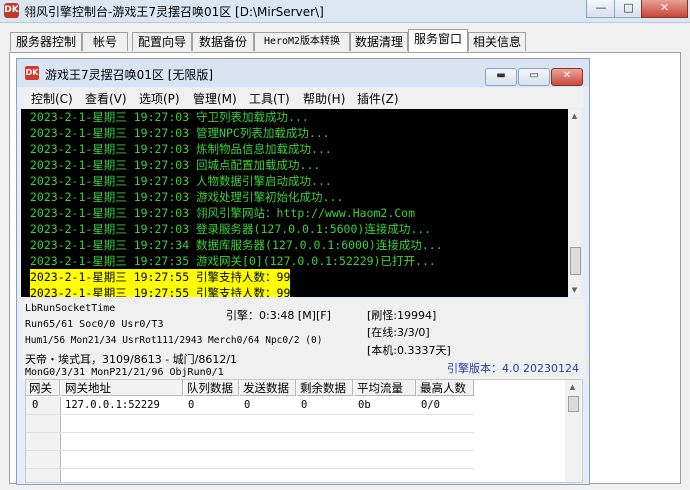 The image size is (690, 490). What do you see at coordinates (303, 73) in the screenshot?
I see `server-window-titlebar: DK 游戏王7灵摆召唤01区 [无限版] ▬ ▭ ✕` at bounding box center [303, 73].